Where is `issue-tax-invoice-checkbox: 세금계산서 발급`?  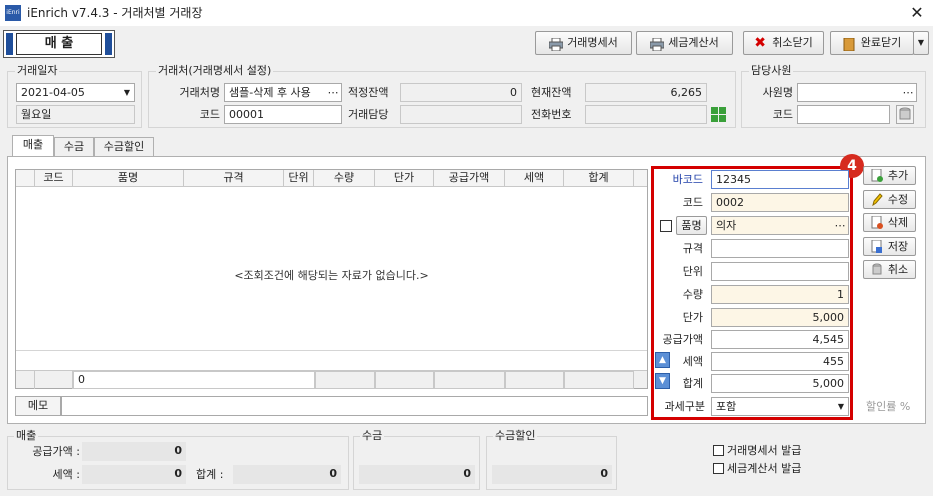
issue-tax-invoice-checkbox: 세금계산서 발급 is located at coordinates (757, 468).